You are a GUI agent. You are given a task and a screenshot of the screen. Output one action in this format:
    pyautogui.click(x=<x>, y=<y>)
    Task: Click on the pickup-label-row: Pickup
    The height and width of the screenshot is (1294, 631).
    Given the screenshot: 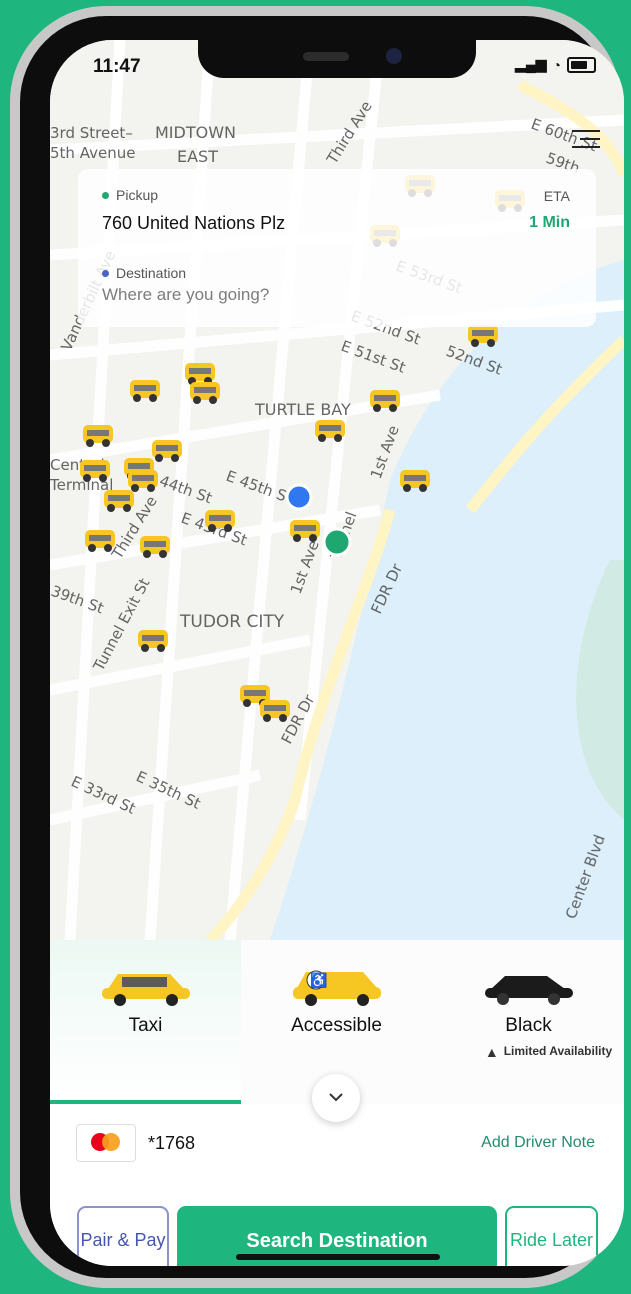 What is the action you would take?
    pyautogui.click(x=130, y=195)
    